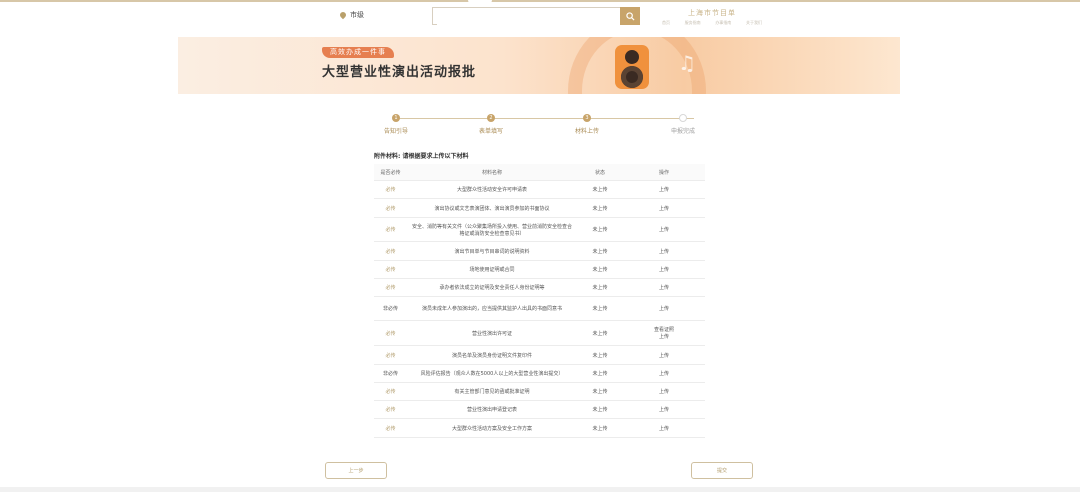  What do you see at coordinates (492, 251) in the screenshot?
I see `material-name-cell: 演出节目单与节目串词的说明资料` at bounding box center [492, 251].